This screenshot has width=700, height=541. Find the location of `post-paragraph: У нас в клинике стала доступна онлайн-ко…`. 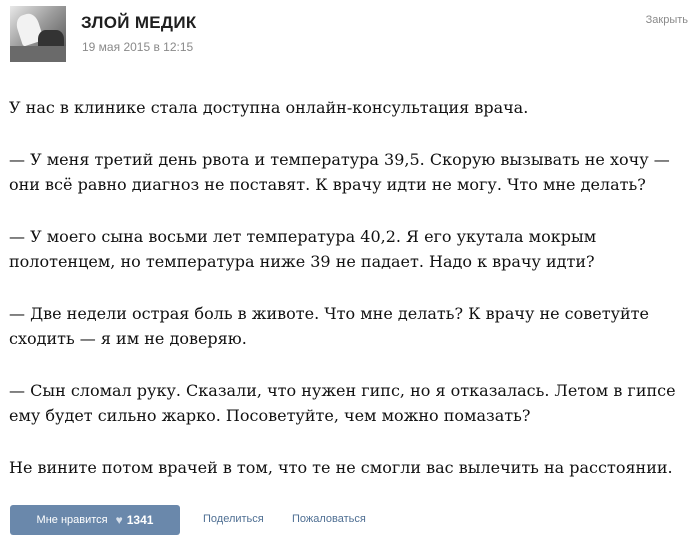

post-paragraph: У нас в клинике стала доступна онлайн-ко… is located at coordinates (269, 107).